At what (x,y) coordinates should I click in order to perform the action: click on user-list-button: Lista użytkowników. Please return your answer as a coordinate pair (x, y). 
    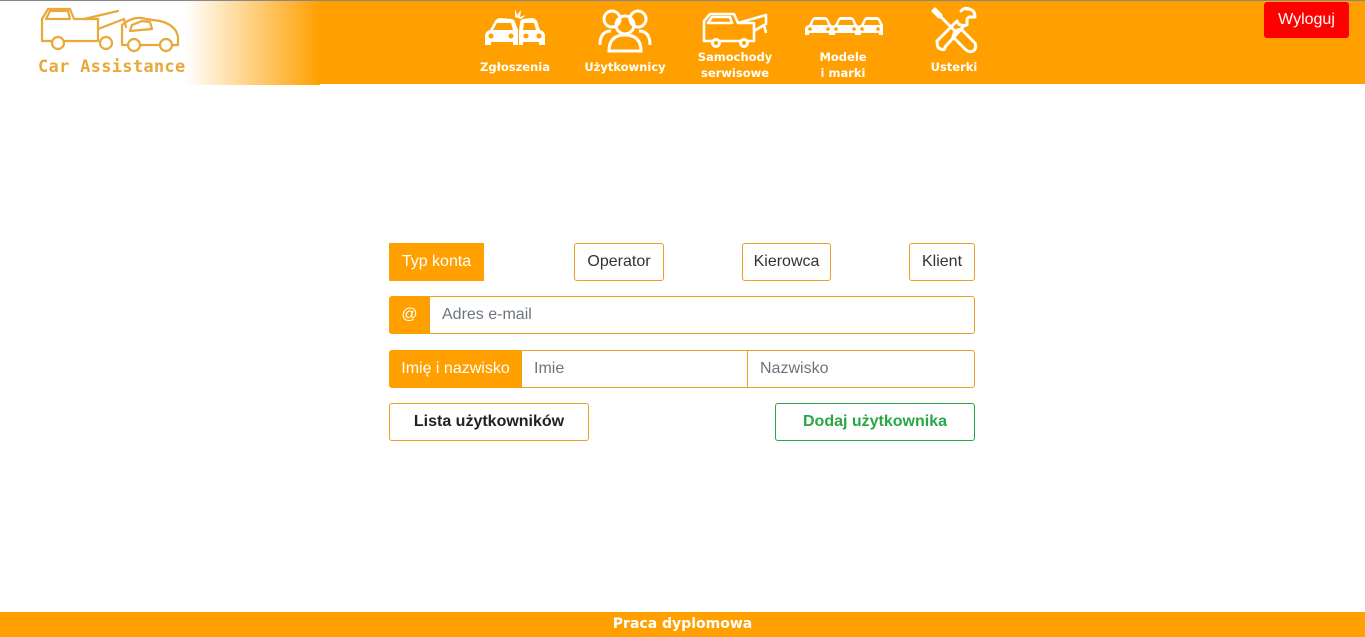
    Looking at the image, I should click on (489, 422).